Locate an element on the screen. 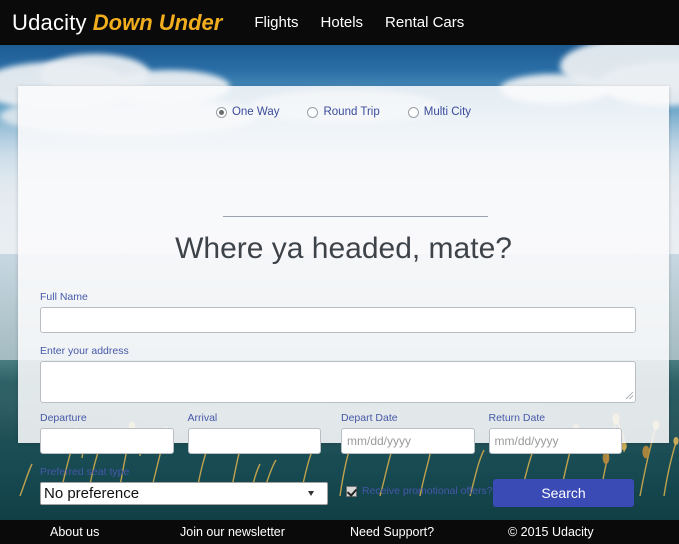  field-group-departure: Departure is located at coordinates (107, 433).